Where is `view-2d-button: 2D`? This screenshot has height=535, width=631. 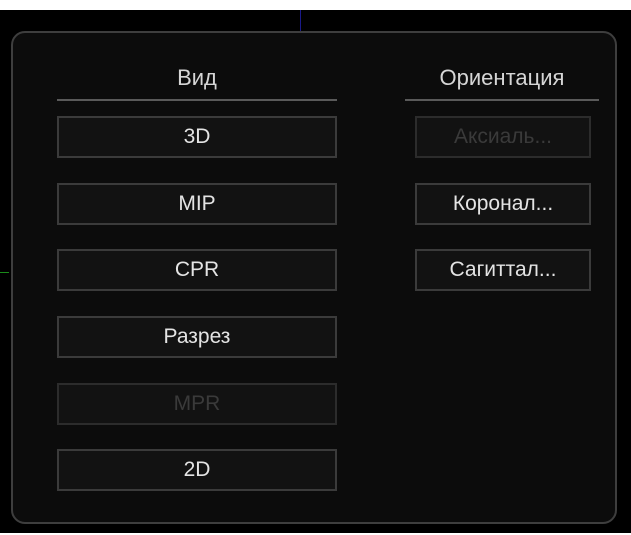 view-2d-button: 2D is located at coordinates (197, 470).